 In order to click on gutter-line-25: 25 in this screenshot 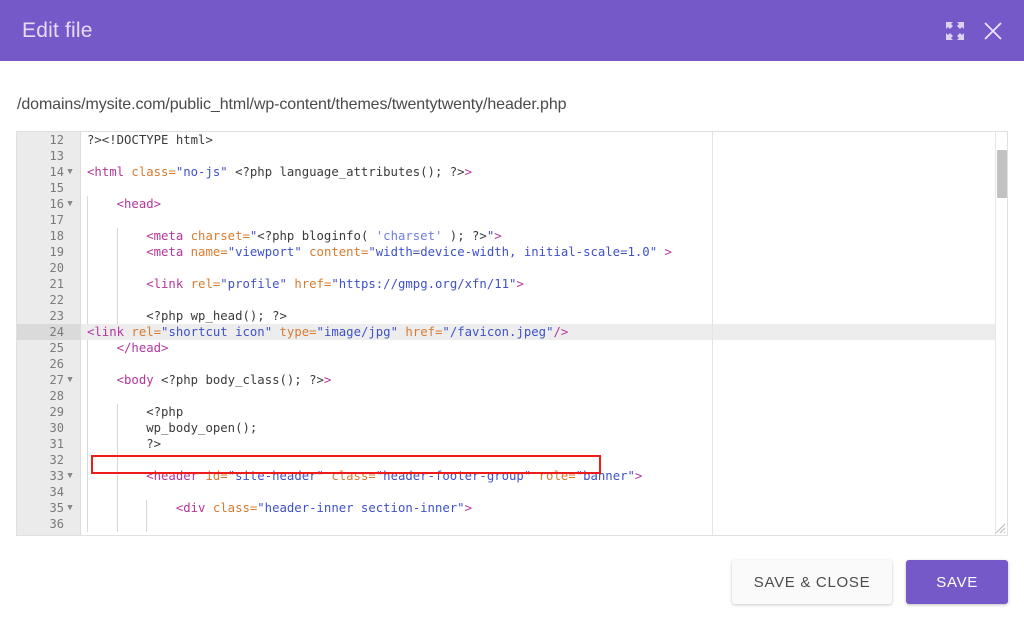, I will do `click(48, 348)`.